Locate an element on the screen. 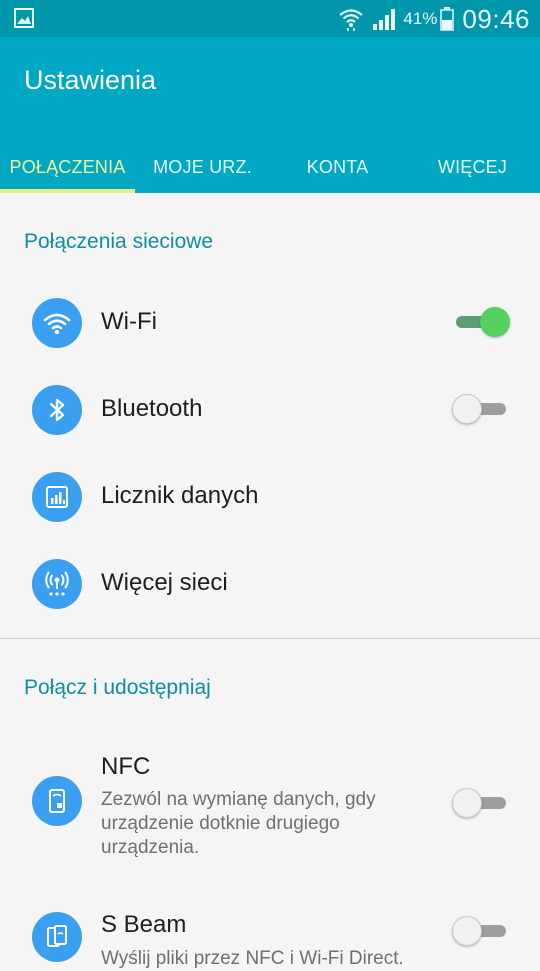  image-notification-icon is located at coordinates (24, 18).